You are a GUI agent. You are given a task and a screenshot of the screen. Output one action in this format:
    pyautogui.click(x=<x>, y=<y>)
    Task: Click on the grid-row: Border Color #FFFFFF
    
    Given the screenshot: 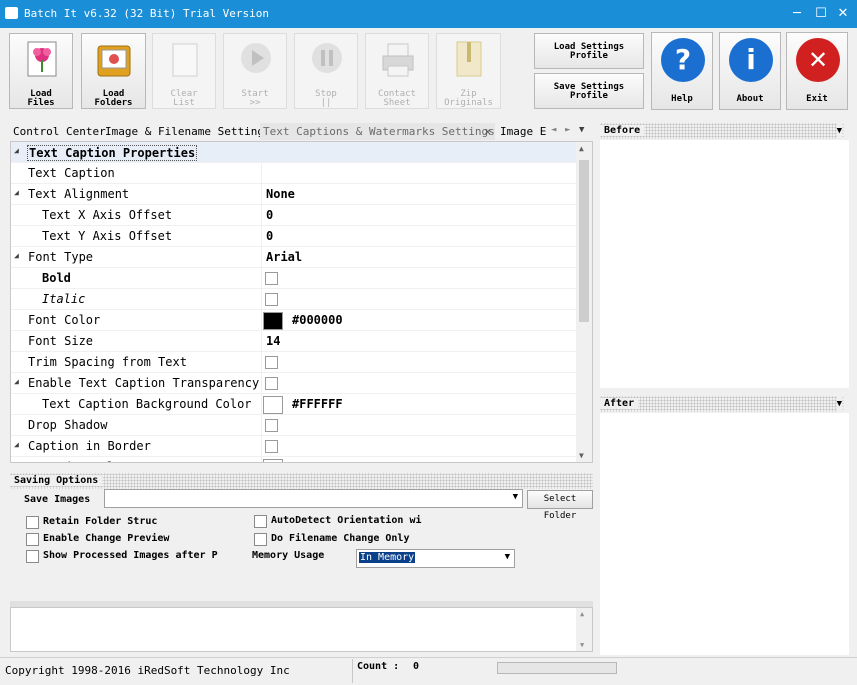 What is the action you would take?
    pyautogui.click(x=294, y=459)
    